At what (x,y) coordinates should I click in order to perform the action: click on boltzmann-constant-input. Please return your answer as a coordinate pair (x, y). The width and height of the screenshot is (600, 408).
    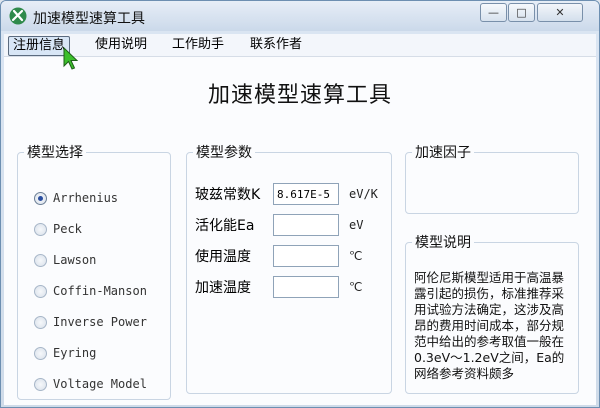
    Looking at the image, I should click on (306, 194).